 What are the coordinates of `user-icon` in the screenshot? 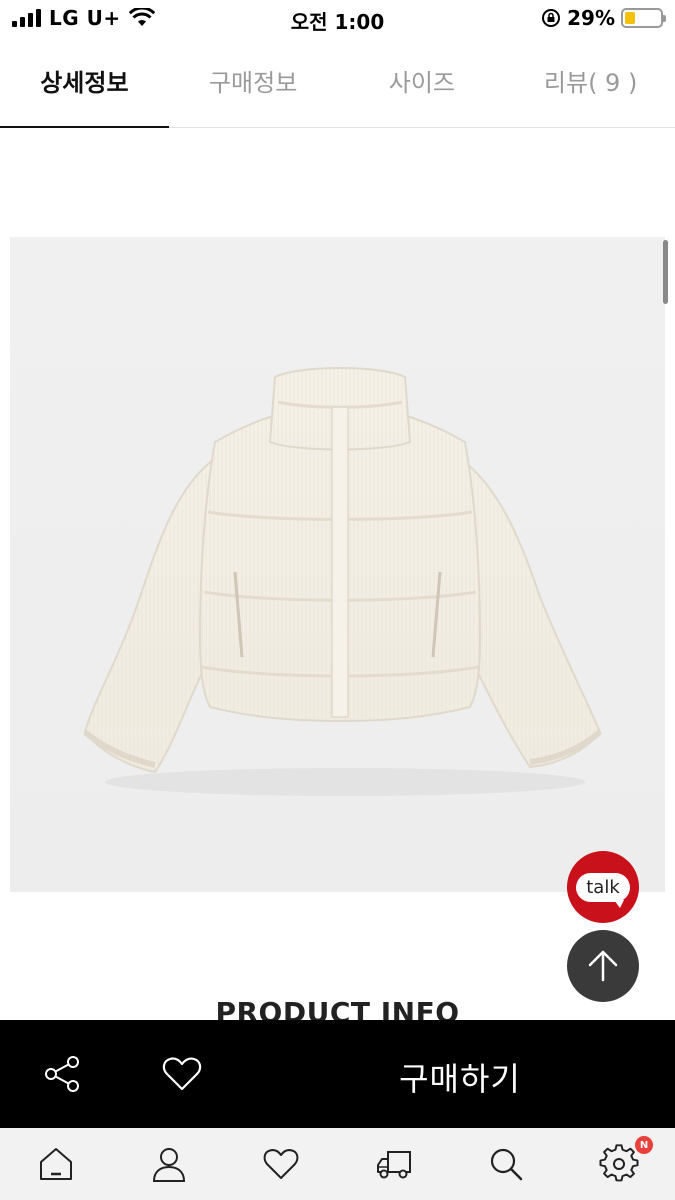 It's located at (168, 1165).